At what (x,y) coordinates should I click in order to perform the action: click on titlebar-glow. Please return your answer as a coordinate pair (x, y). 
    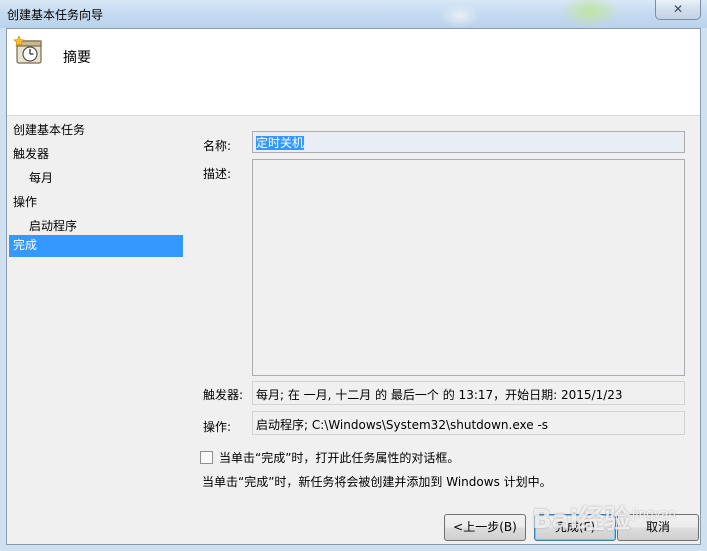
    Looking at the image, I should click on (460, 16).